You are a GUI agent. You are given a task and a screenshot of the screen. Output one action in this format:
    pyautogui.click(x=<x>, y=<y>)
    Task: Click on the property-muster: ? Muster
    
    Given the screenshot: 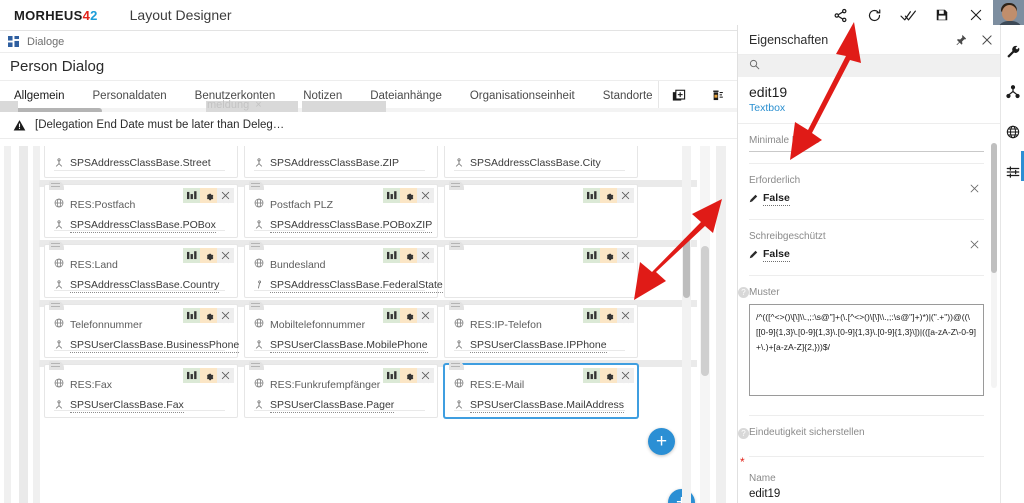 What is the action you would take?
    pyautogui.click(x=869, y=344)
    